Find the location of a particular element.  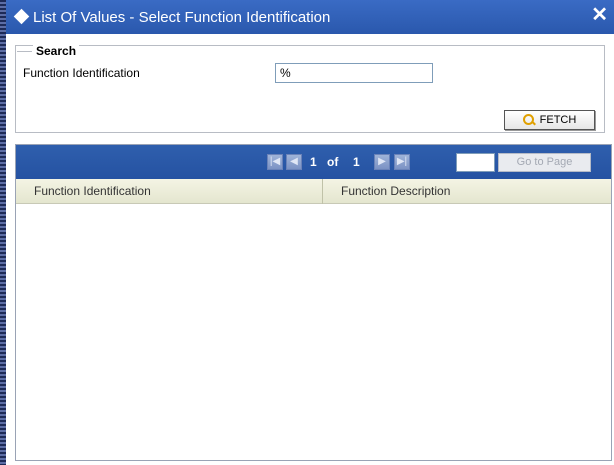

current-page: 1 is located at coordinates (313, 162).